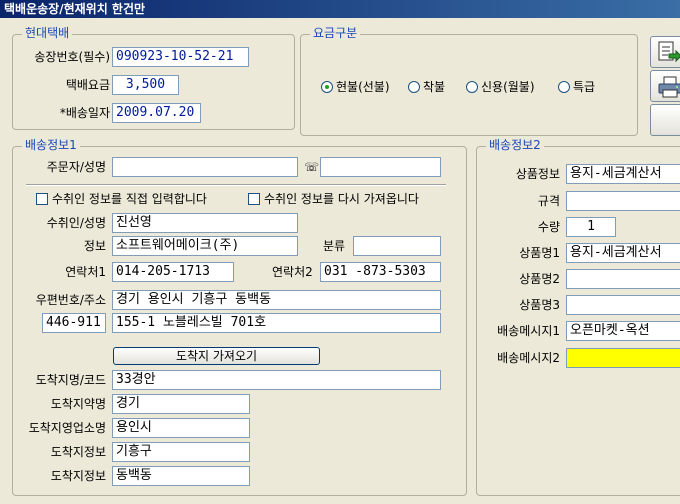 The width and height of the screenshot is (680, 504). I want to click on radio-collect: 착불, so click(426, 87).